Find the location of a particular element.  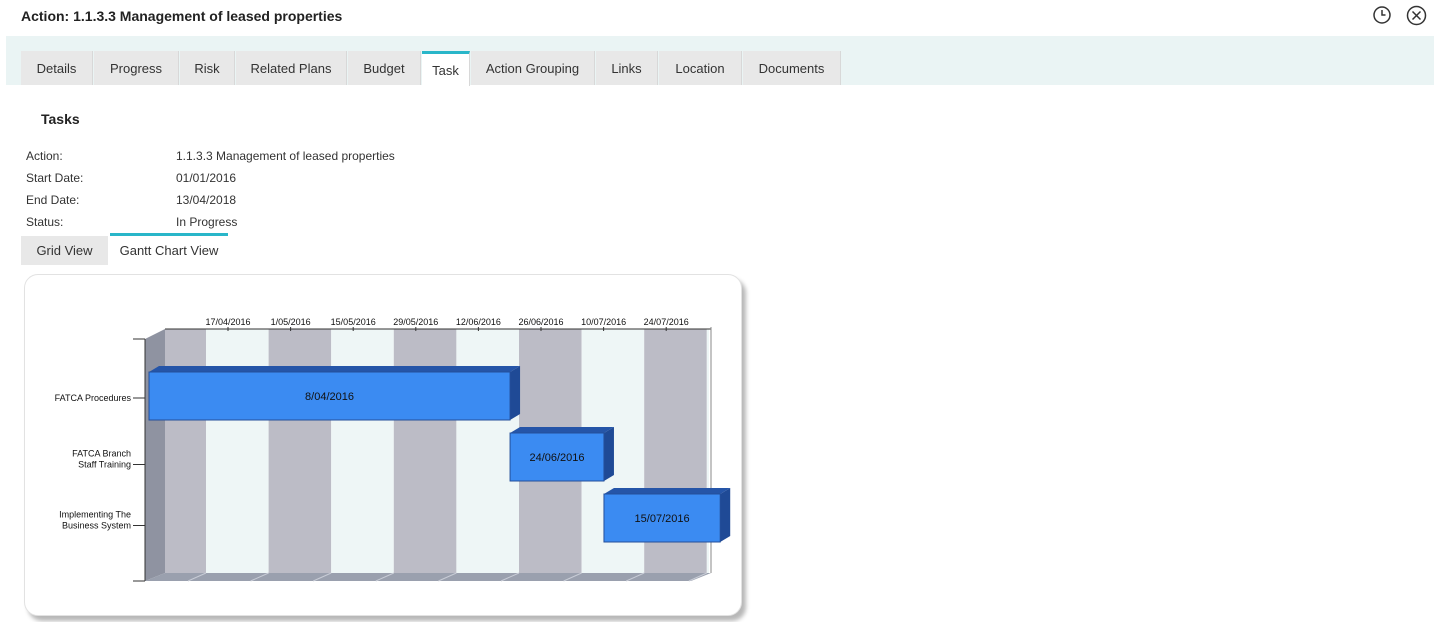

tab-location: Location is located at coordinates (700, 68).